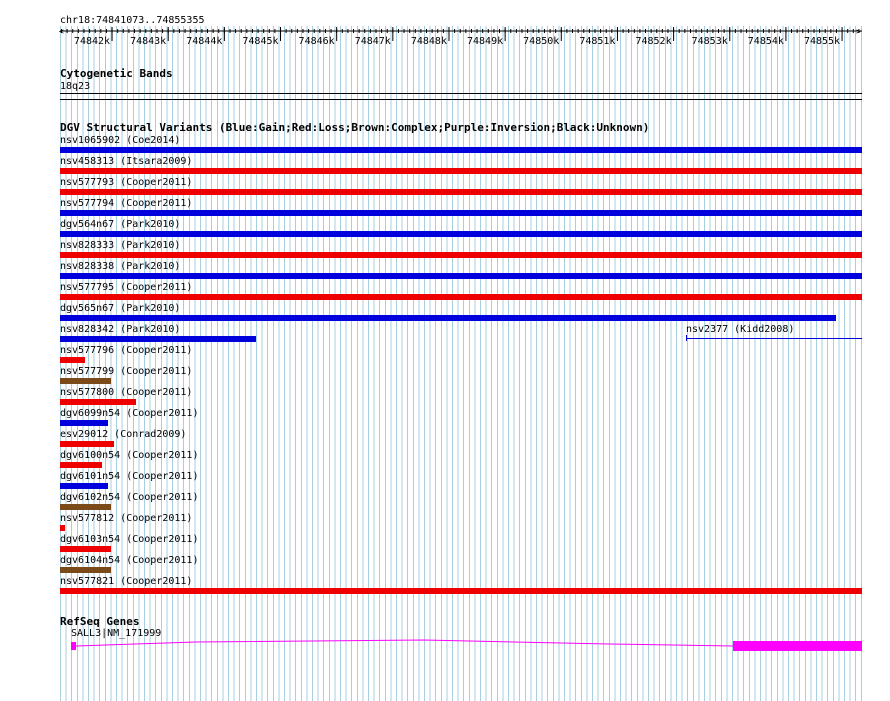 The image size is (890, 701). I want to click on variant-label: dgv564n67 (Park2010), so click(120, 224).